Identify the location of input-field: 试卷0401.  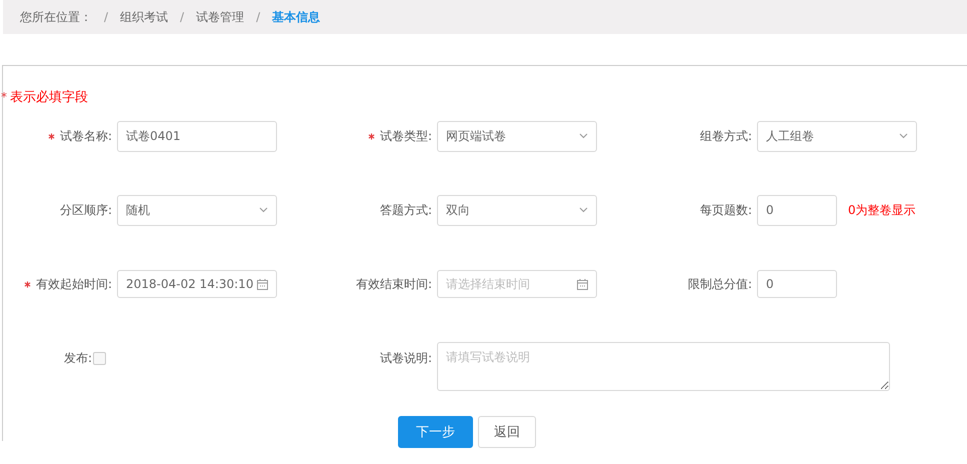
(197, 136).